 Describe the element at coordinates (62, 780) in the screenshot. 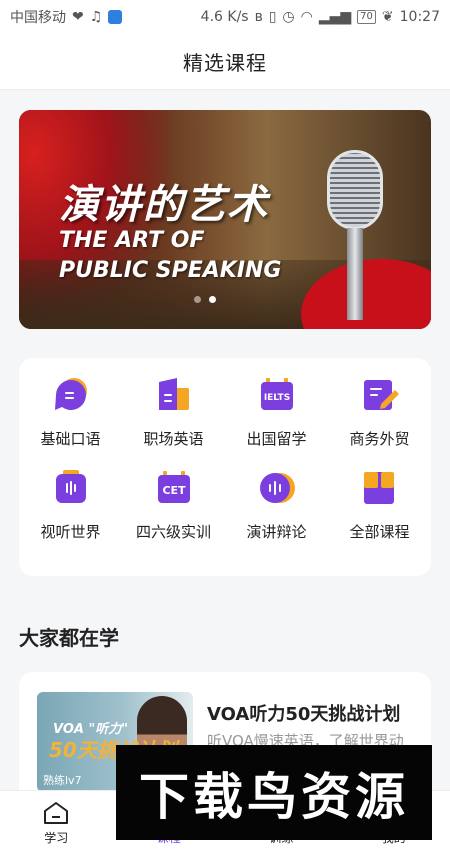

I see `course-level-badge: 熟练lv7` at that location.